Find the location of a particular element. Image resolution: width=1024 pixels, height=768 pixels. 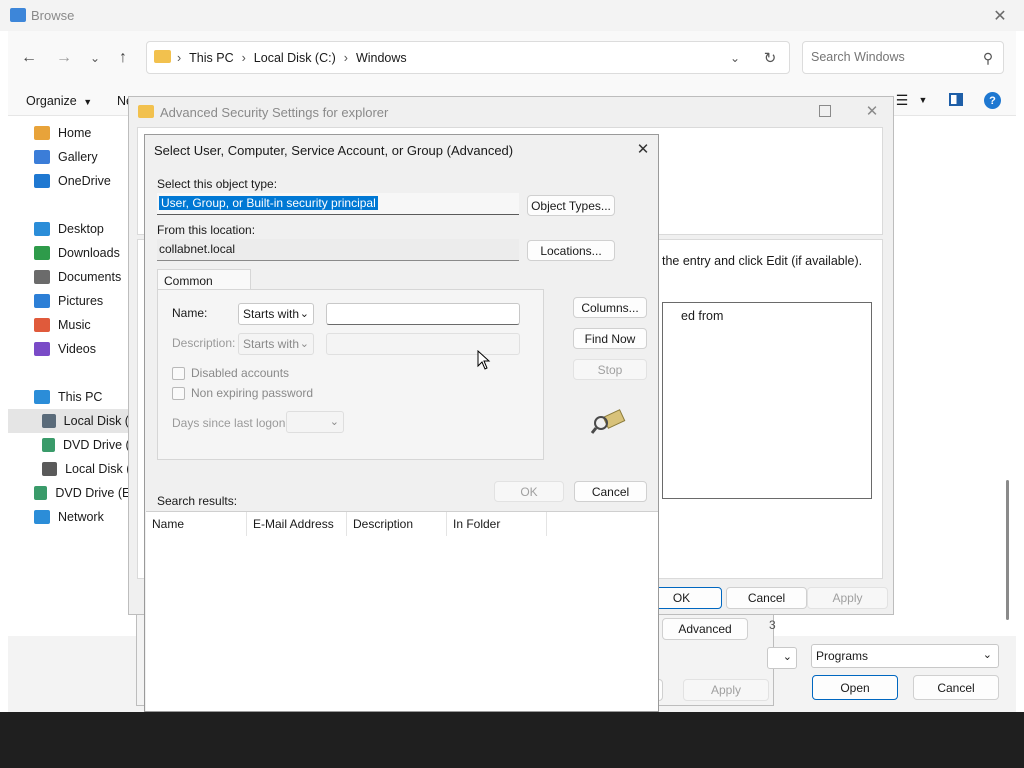

maximize-icon is located at coordinates (825, 111).